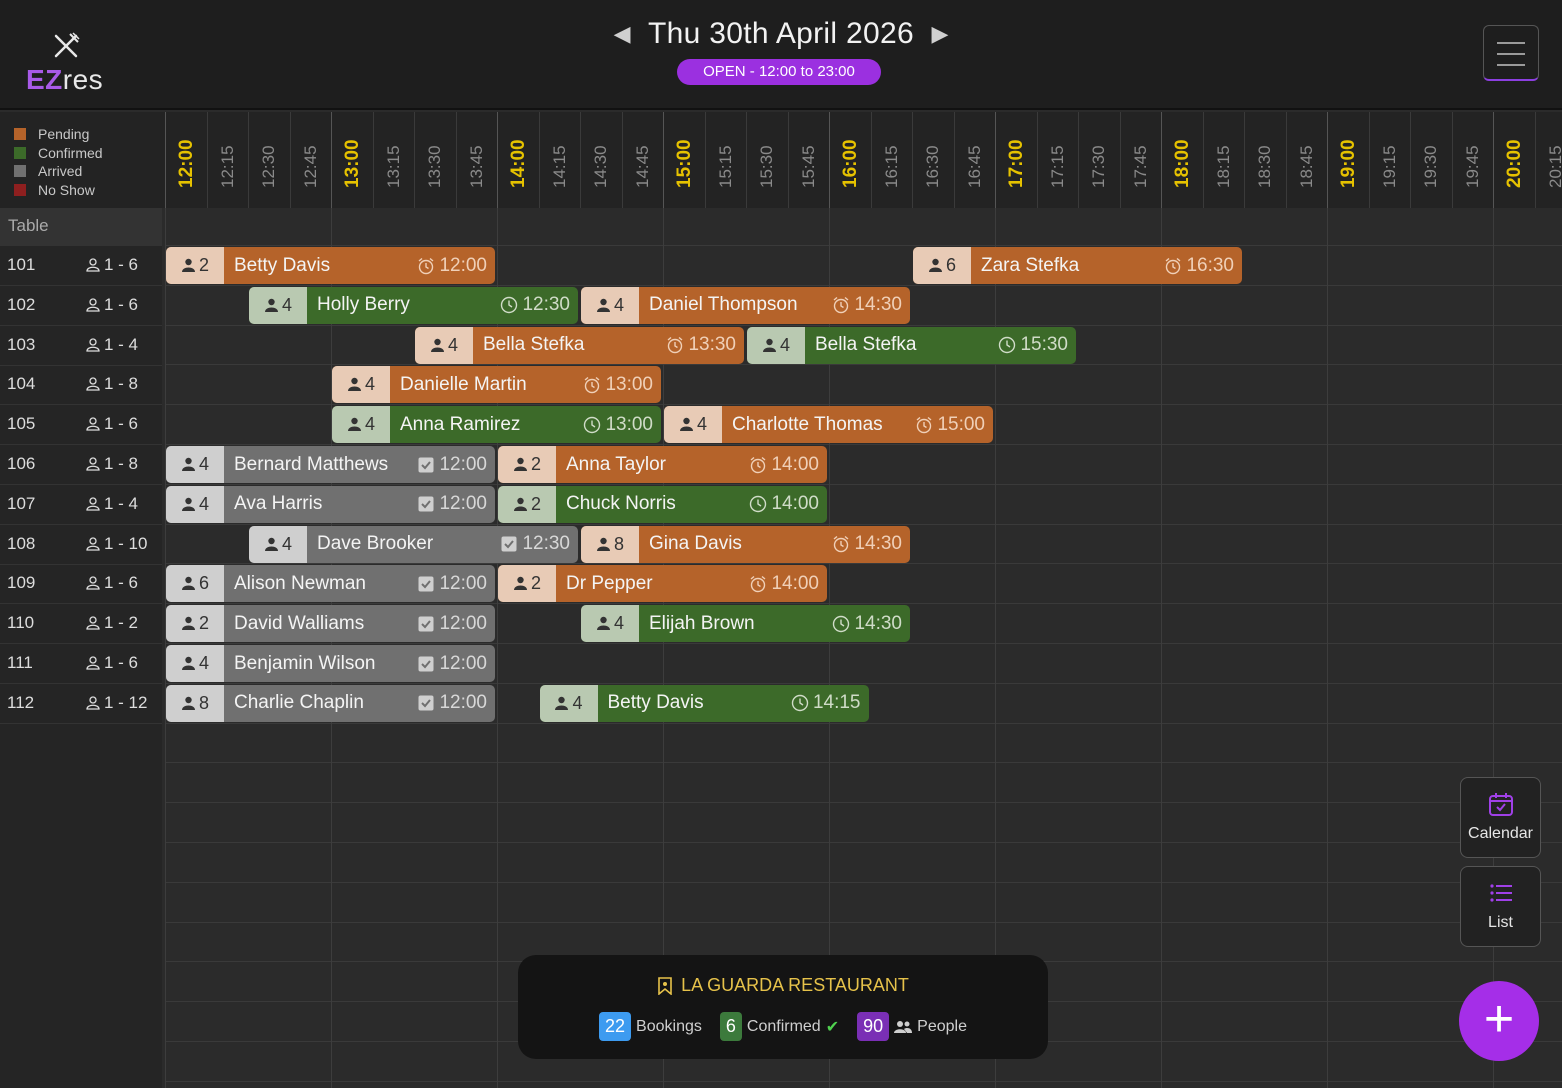 This screenshot has width=1562, height=1088. What do you see at coordinates (330, 703) in the screenshot?
I see `booking-block: 8 Charlie Chaplin 12:00` at bounding box center [330, 703].